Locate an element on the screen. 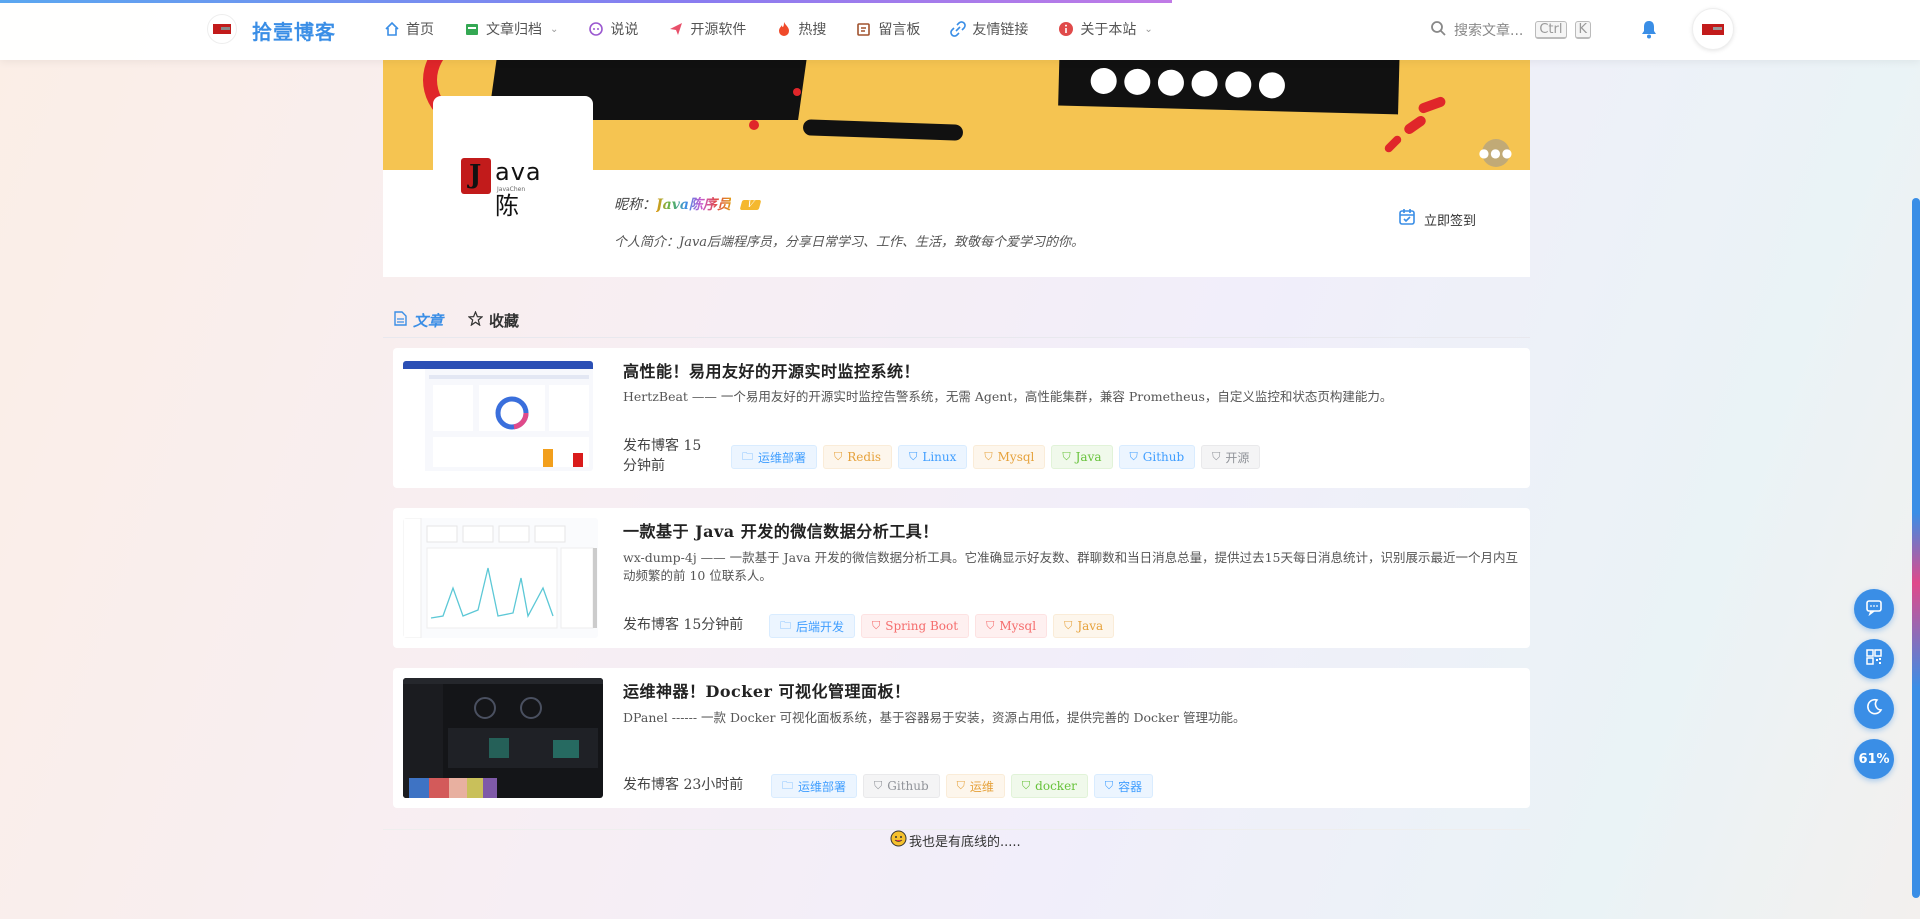  article-meta: 发布博客 15分钟前 is located at coordinates (662, 456).